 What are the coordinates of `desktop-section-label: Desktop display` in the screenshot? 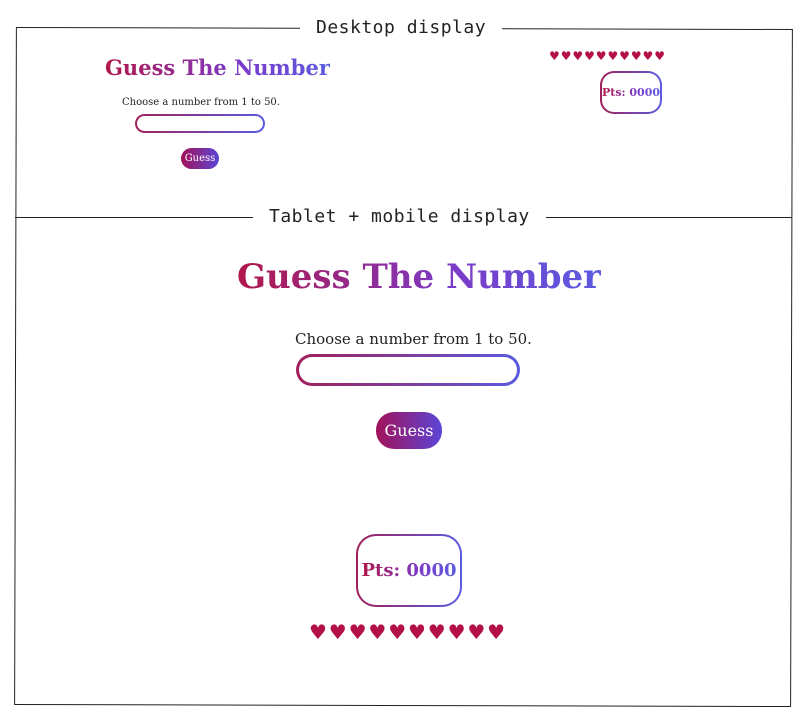 It's located at (401, 27).